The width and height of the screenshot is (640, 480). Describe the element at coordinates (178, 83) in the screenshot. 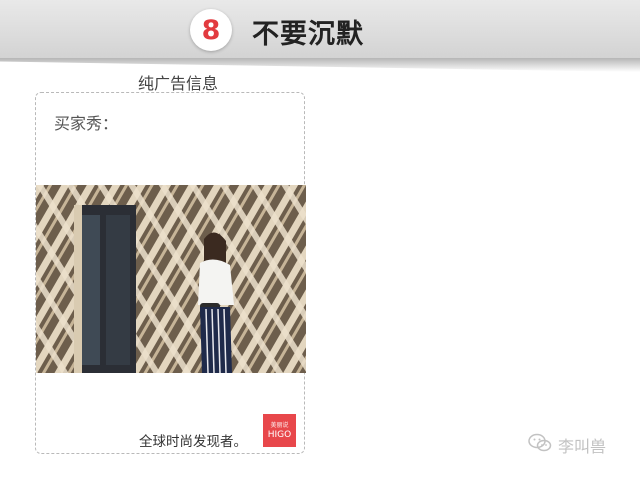

I see `ad-label: 纯广告信息` at that location.